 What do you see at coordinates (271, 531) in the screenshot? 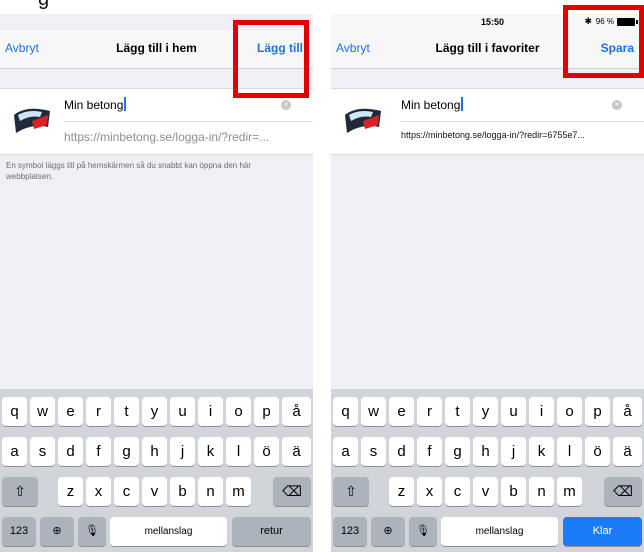
I see `return-key: retur` at bounding box center [271, 531].